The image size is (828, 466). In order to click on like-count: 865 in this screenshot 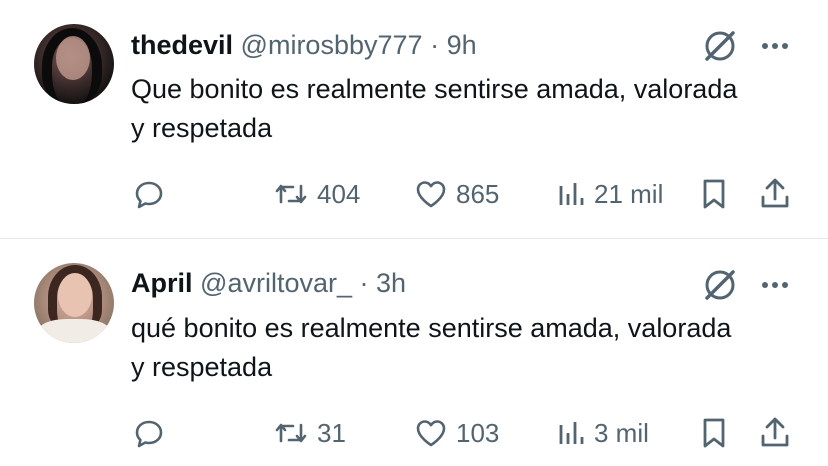, I will do `click(478, 193)`.